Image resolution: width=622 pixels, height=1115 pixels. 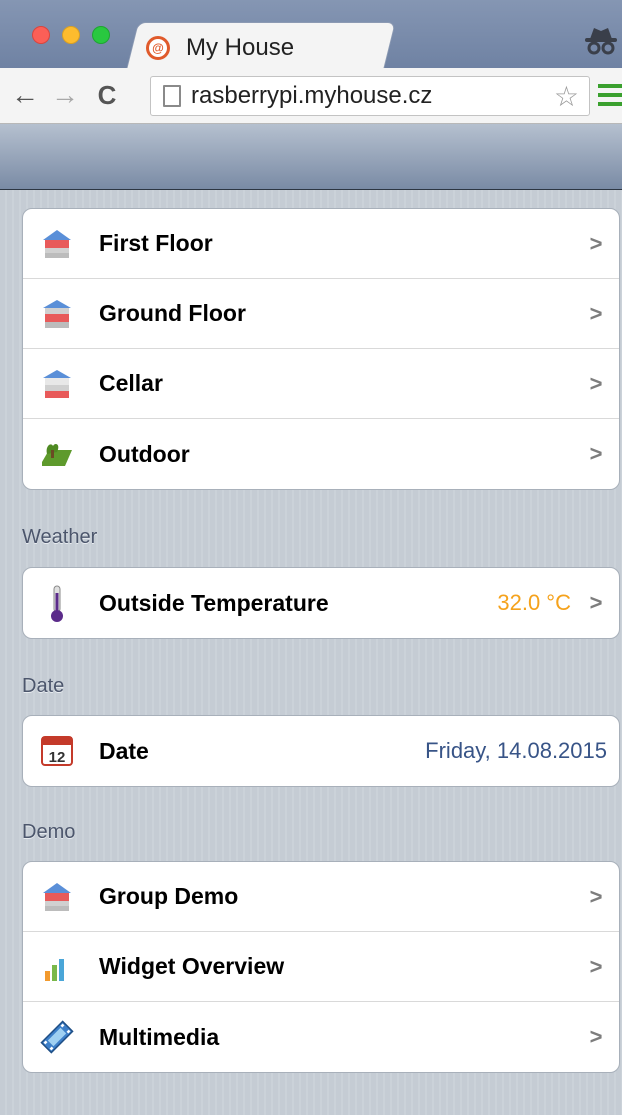 What do you see at coordinates (172, 96) in the screenshot?
I see `page-icon` at bounding box center [172, 96].